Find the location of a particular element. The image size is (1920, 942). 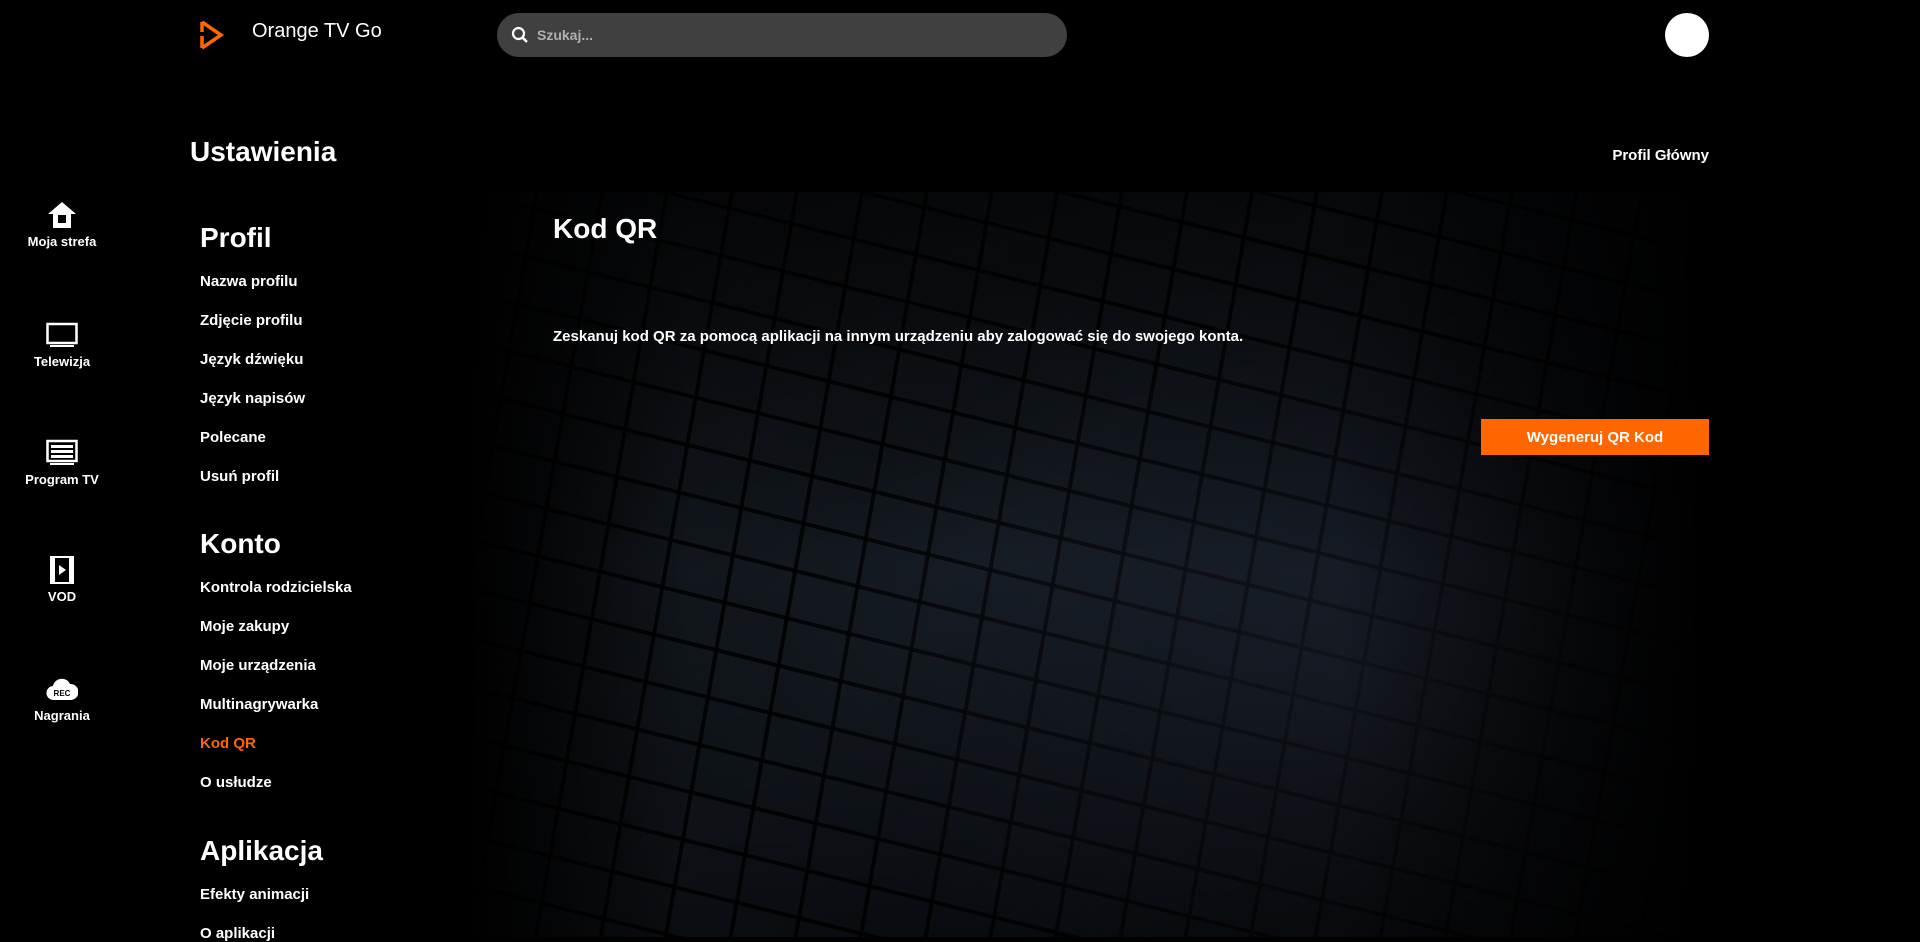

nav-item-vod: VOD is located at coordinates (62, 579).